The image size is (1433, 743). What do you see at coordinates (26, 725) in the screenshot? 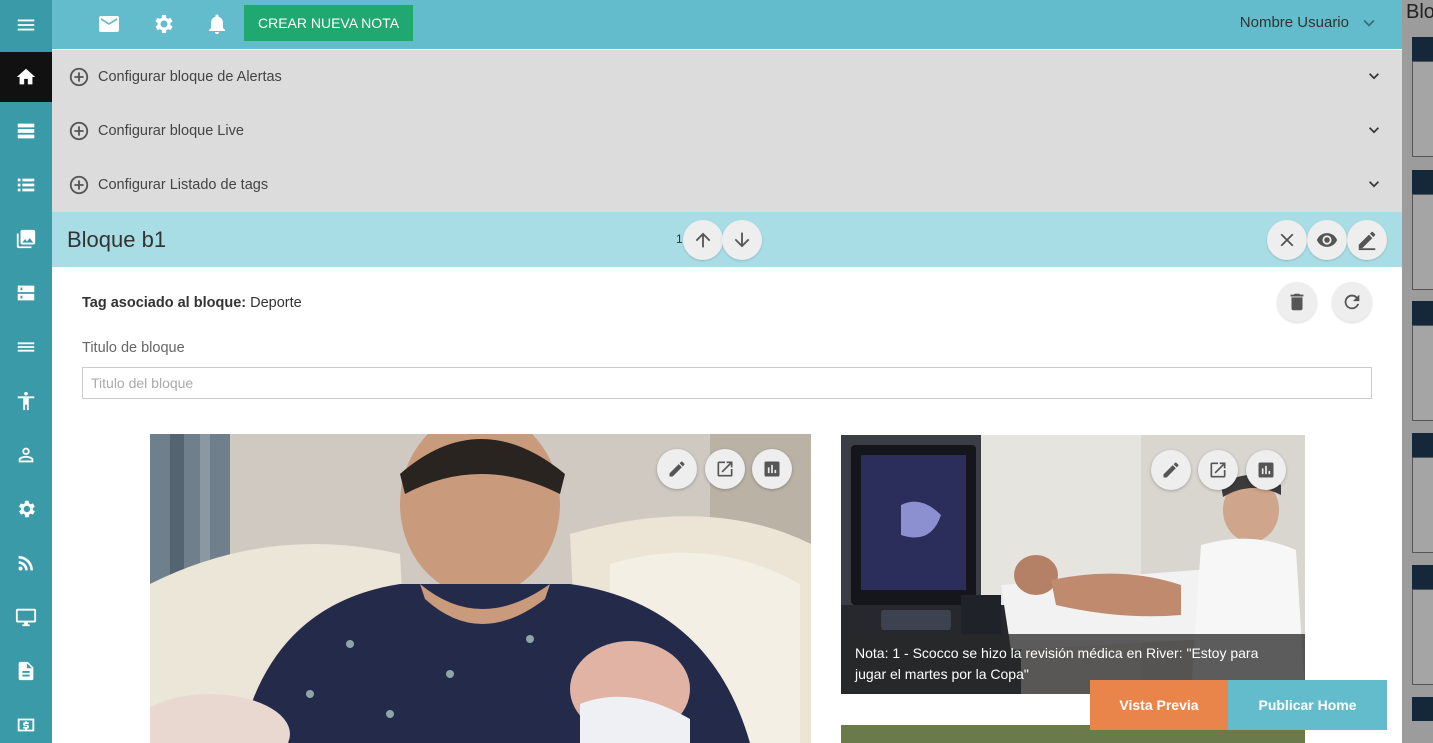
I see `money-icon` at bounding box center [26, 725].